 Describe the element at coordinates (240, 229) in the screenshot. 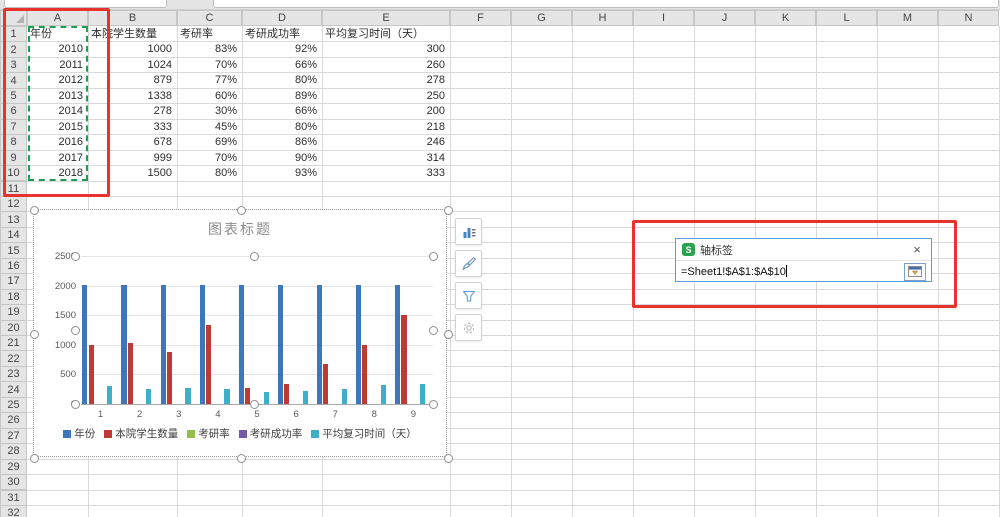

I see `chart-title: 图表标题` at that location.